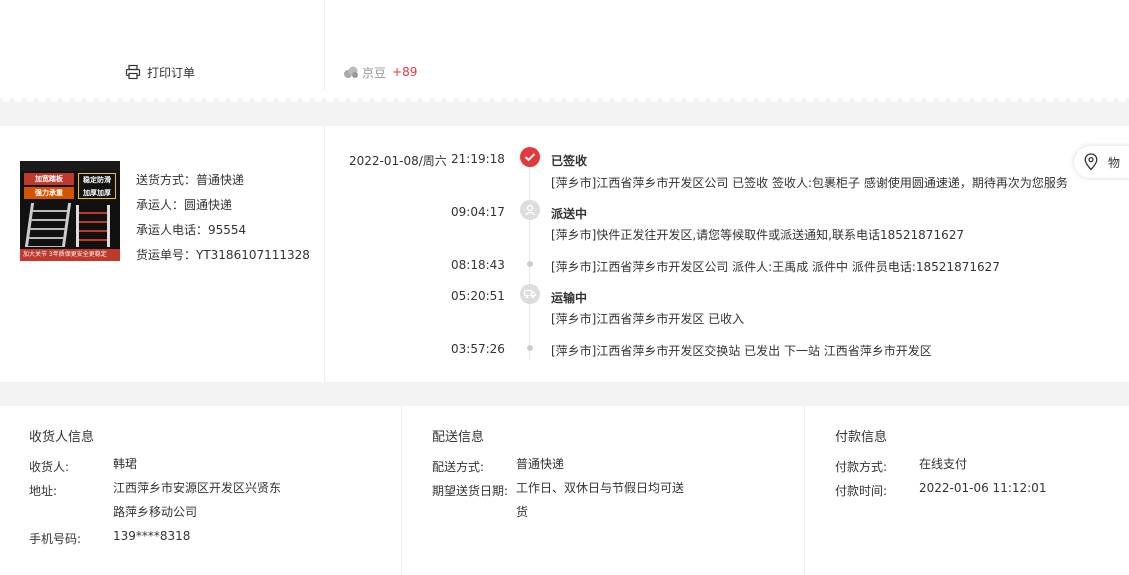 This screenshot has height=575, width=1129. What do you see at coordinates (861, 491) in the screenshot?
I see `payment-time-label: 付款时间:` at bounding box center [861, 491].